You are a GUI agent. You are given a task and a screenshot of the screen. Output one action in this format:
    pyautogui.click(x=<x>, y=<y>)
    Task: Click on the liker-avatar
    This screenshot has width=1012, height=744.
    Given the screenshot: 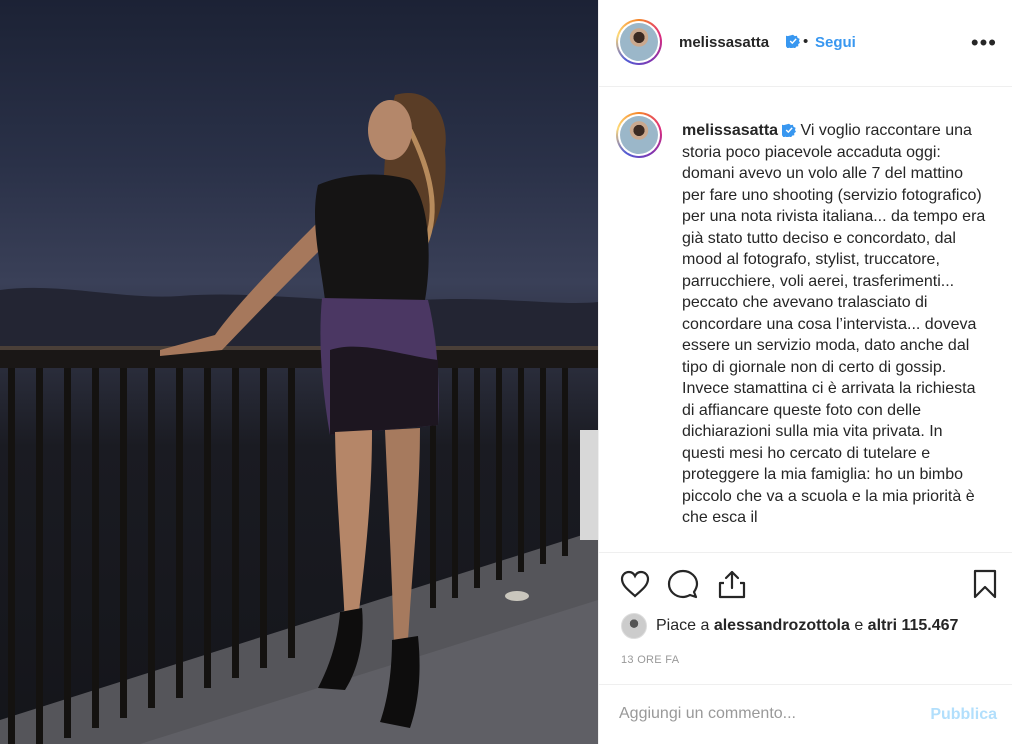 What is the action you would take?
    pyautogui.click(x=634, y=626)
    